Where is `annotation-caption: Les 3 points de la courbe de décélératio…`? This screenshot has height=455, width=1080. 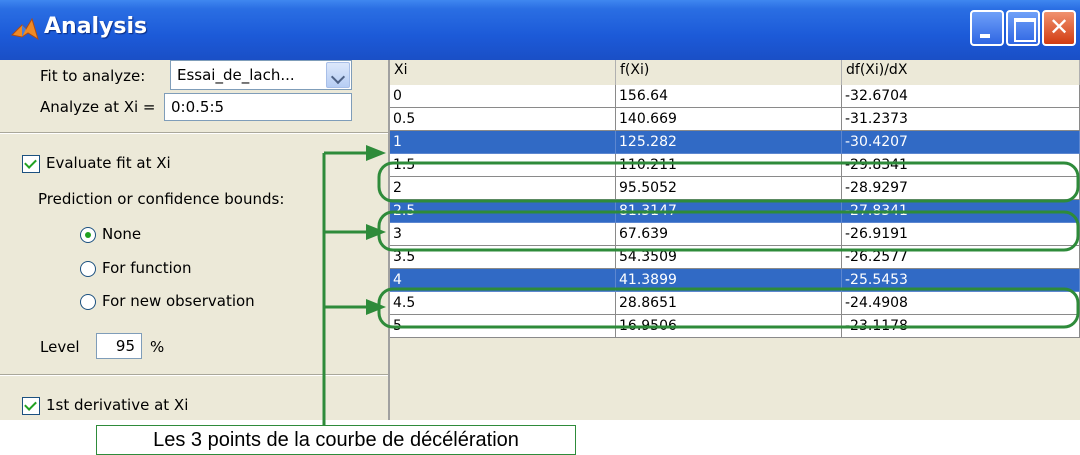
annotation-caption: Les 3 points de la courbe de décélératio… is located at coordinates (336, 440).